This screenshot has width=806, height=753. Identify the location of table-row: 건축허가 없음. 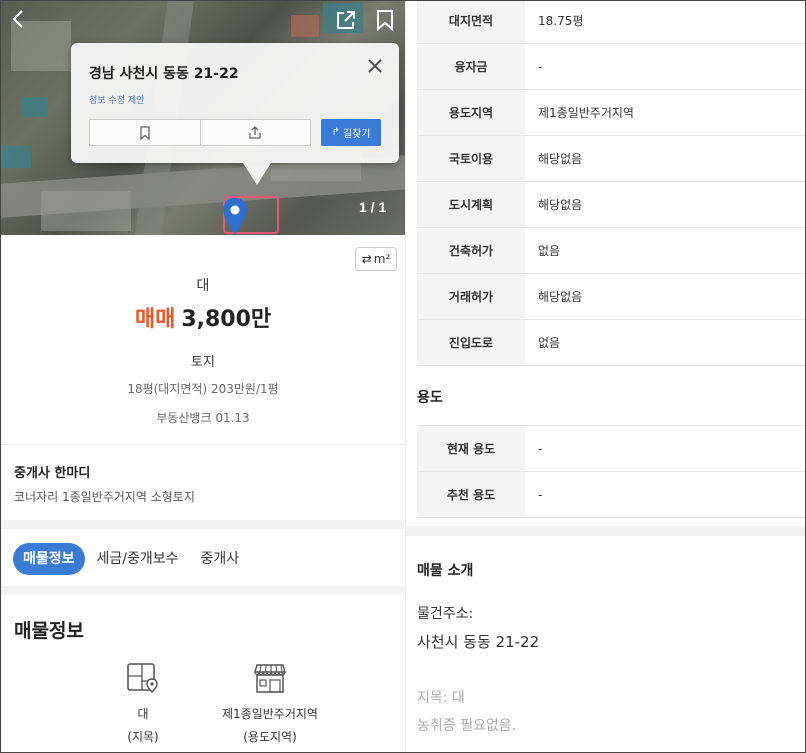
(611, 251).